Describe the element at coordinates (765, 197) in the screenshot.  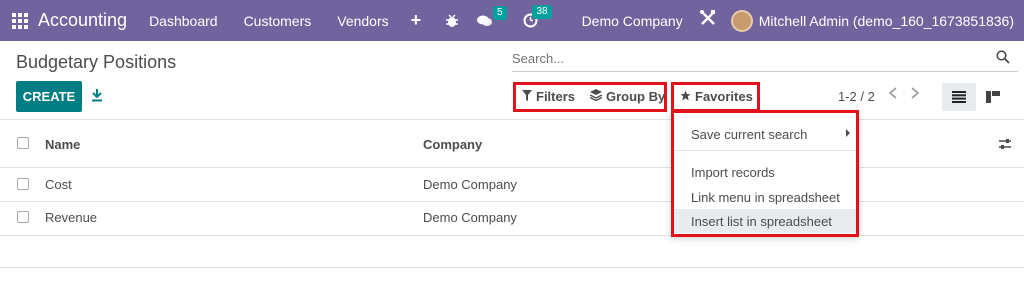
I see `link-menu-spreadsheet-item: Link menu in spreadsheet` at that location.